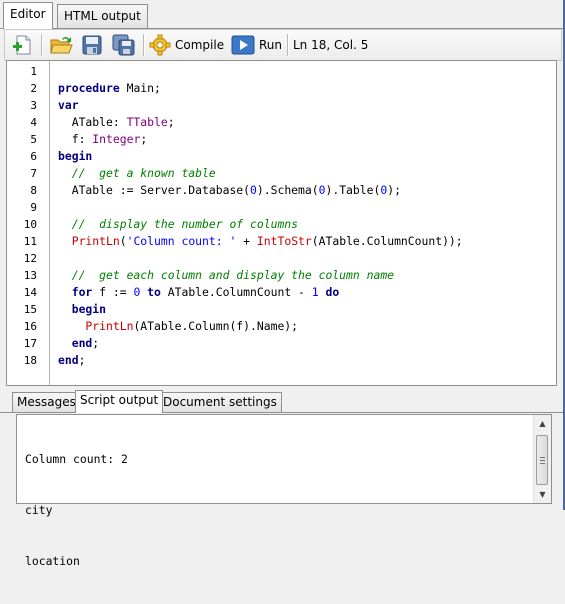  I want to click on code-token: ATable:, so click(92, 122).